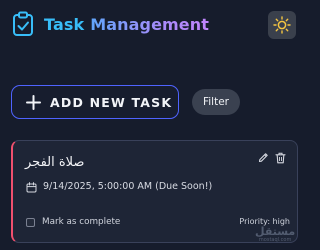 Image resolution: width=320 pixels, height=250 pixels. What do you see at coordinates (33, 102) in the screenshot?
I see `plus-icon` at bounding box center [33, 102].